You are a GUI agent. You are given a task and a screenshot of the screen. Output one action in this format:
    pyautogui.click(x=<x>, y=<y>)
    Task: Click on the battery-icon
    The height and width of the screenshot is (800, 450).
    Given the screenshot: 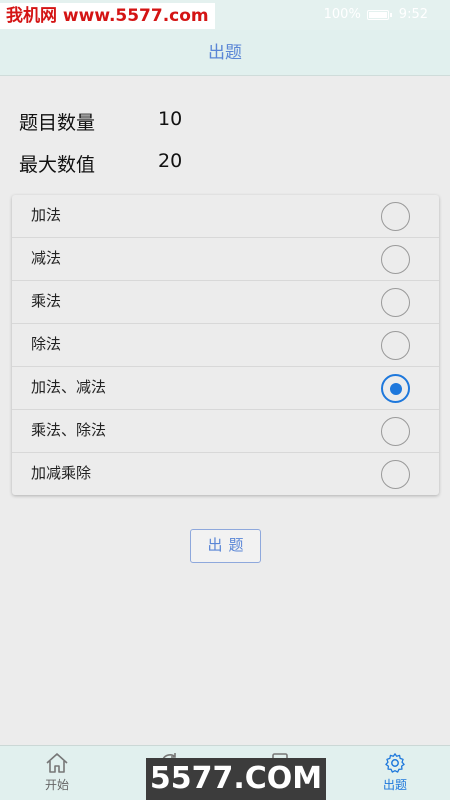 What is the action you would take?
    pyautogui.click(x=379, y=15)
    